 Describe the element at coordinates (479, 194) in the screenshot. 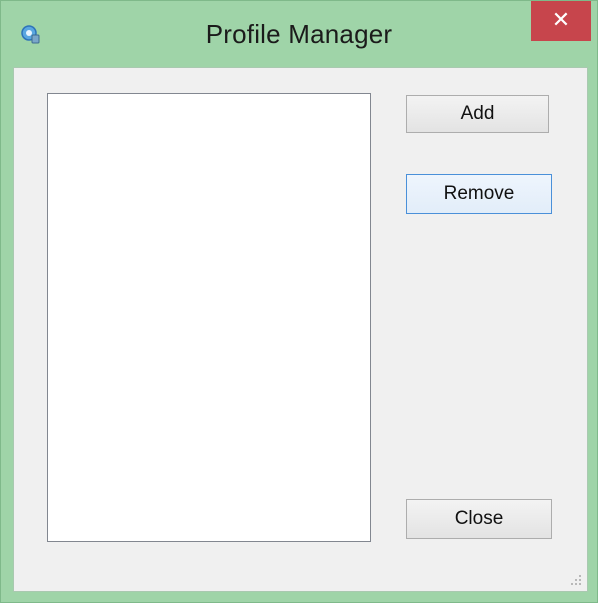

I see `remove-button: Remove` at that location.